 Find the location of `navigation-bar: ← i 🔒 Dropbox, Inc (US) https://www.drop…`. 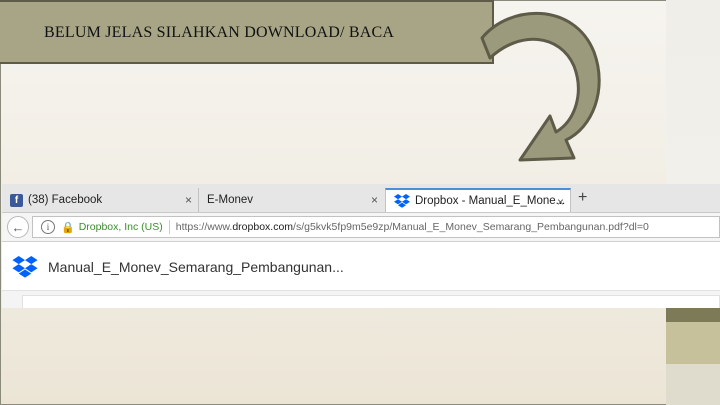

navigation-bar: ← i 🔒 Dropbox, Inc (US) https://www.drop… is located at coordinates (361, 227).